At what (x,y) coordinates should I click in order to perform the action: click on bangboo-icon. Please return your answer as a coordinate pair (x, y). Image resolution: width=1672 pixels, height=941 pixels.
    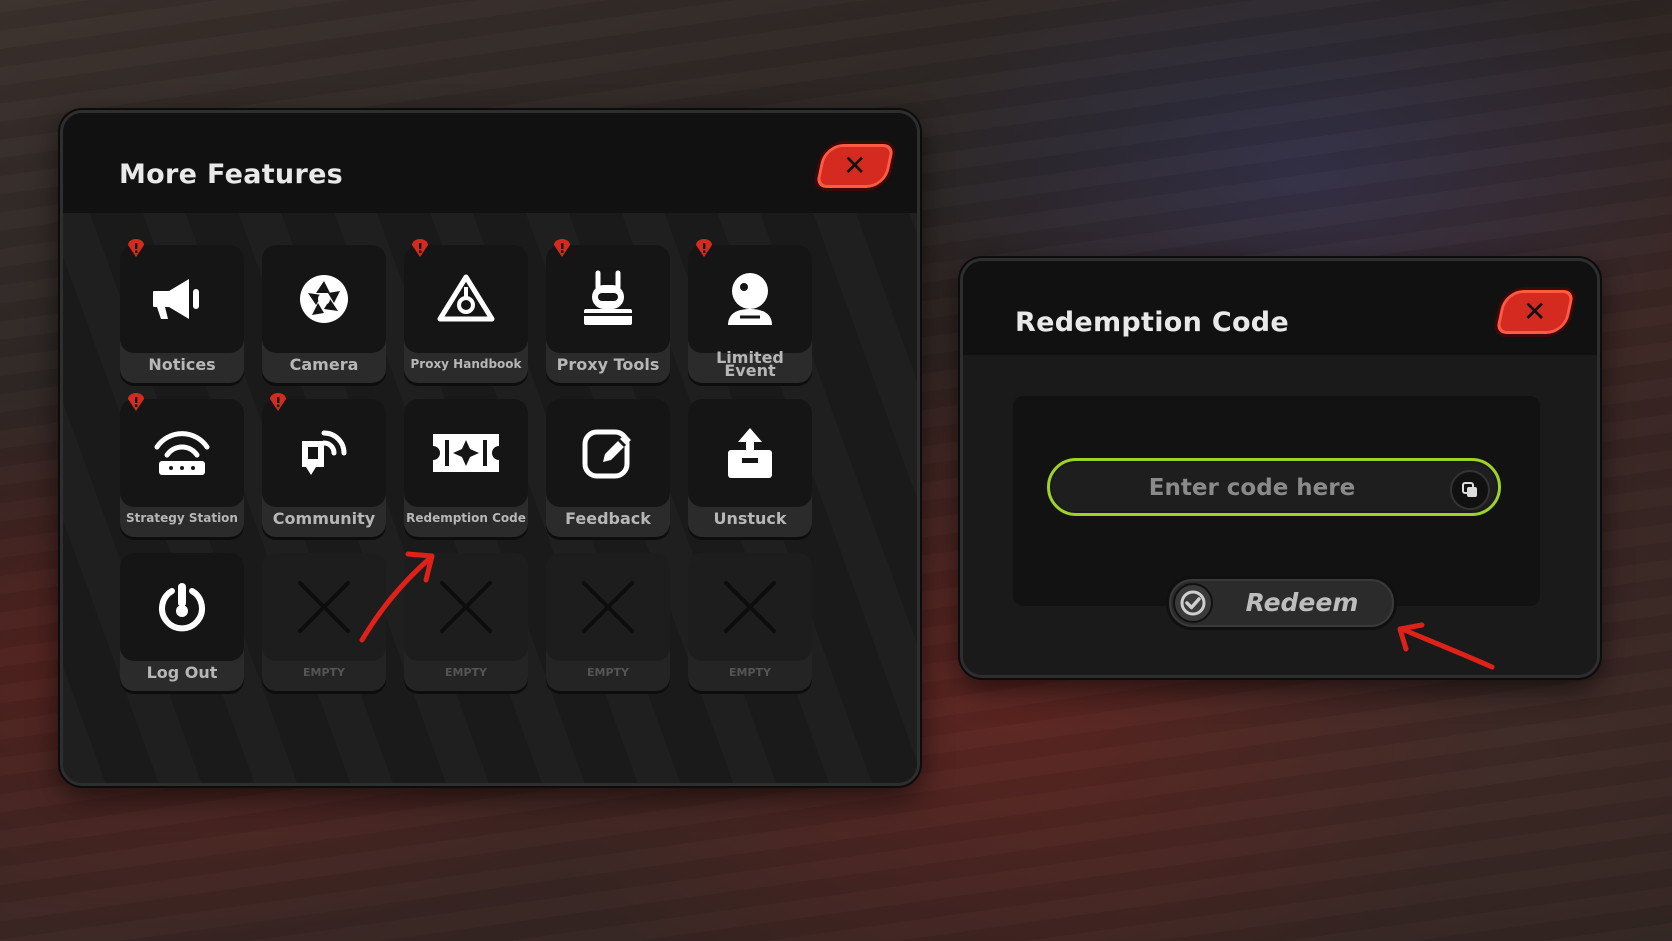
    Looking at the image, I should click on (608, 299).